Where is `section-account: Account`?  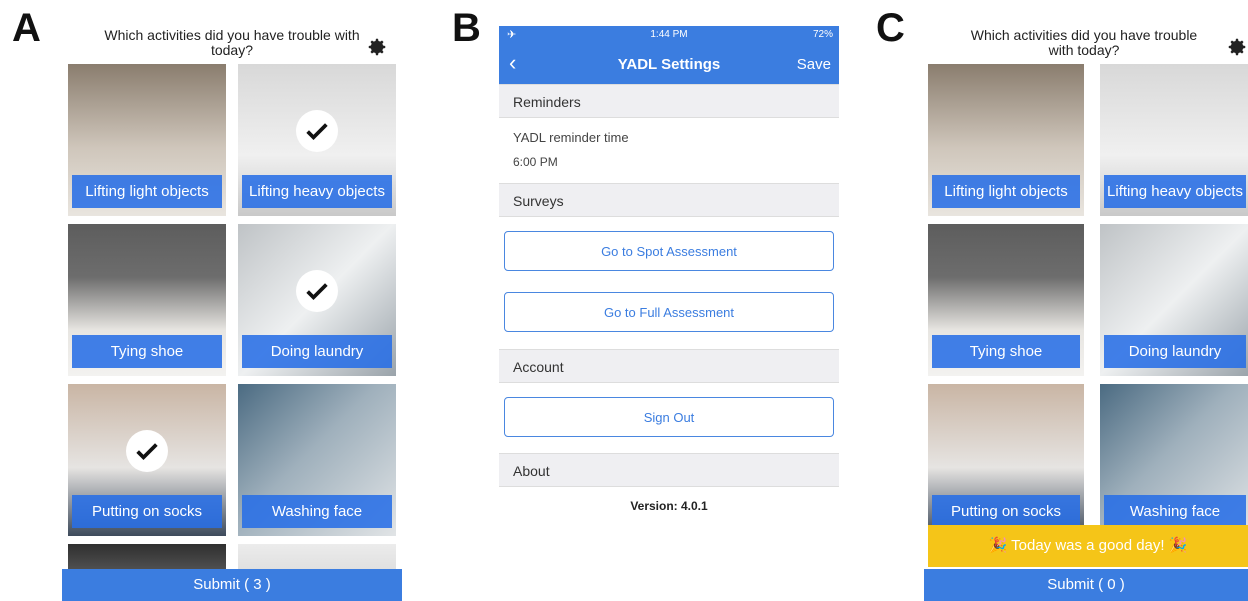 section-account: Account is located at coordinates (669, 366).